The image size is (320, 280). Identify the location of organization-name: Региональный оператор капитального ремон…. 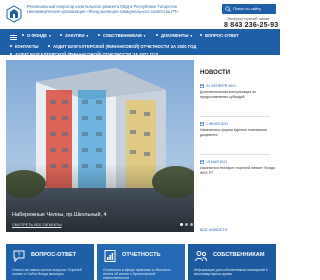
(103, 9).